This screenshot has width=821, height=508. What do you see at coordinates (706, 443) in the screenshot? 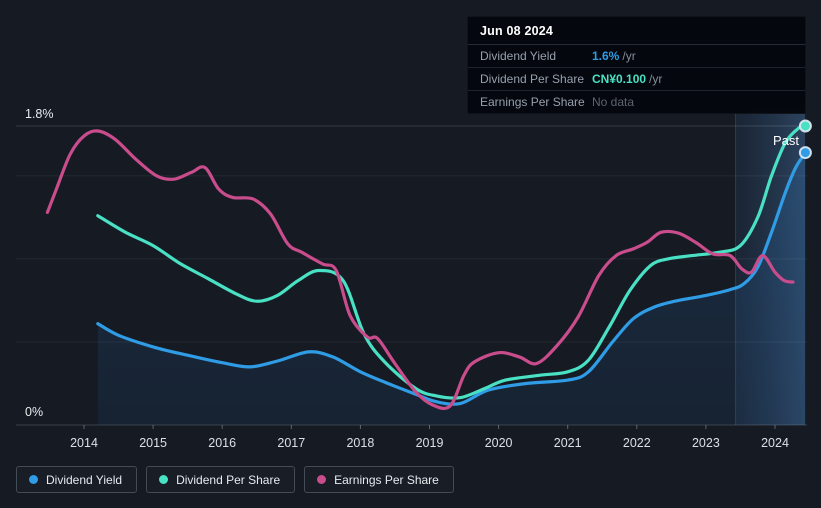
I see `x-tick-label: 2023` at bounding box center [706, 443].